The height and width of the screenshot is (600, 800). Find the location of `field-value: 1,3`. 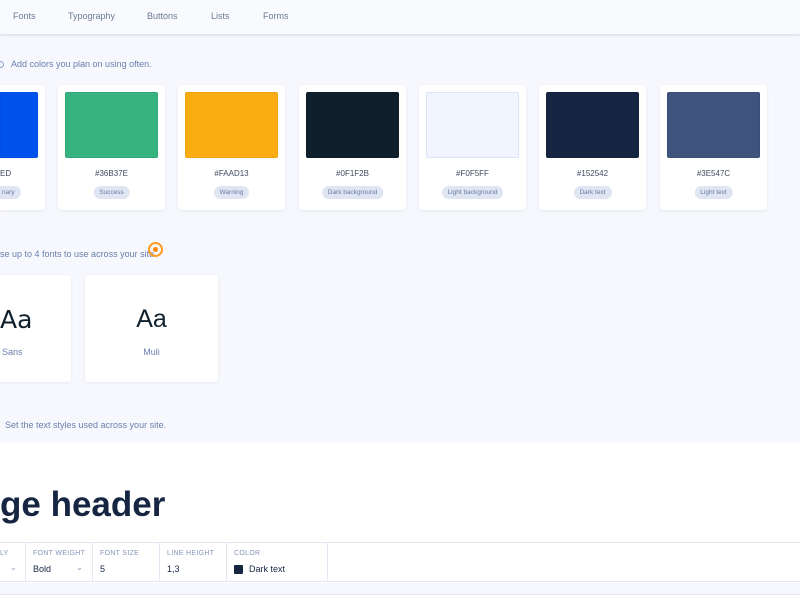

field-value: 1,3 is located at coordinates (173, 569).